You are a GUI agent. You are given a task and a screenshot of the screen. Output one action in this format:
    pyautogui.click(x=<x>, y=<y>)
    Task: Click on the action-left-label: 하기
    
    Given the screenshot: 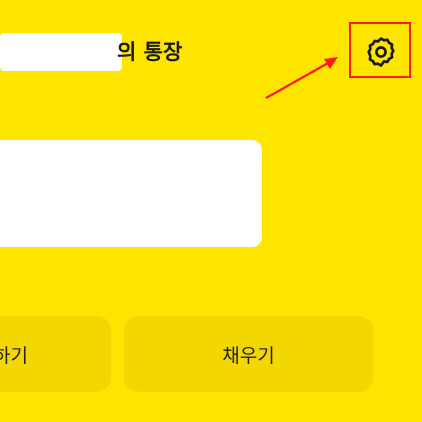 What is the action you would take?
    pyautogui.click(x=14, y=355)
    